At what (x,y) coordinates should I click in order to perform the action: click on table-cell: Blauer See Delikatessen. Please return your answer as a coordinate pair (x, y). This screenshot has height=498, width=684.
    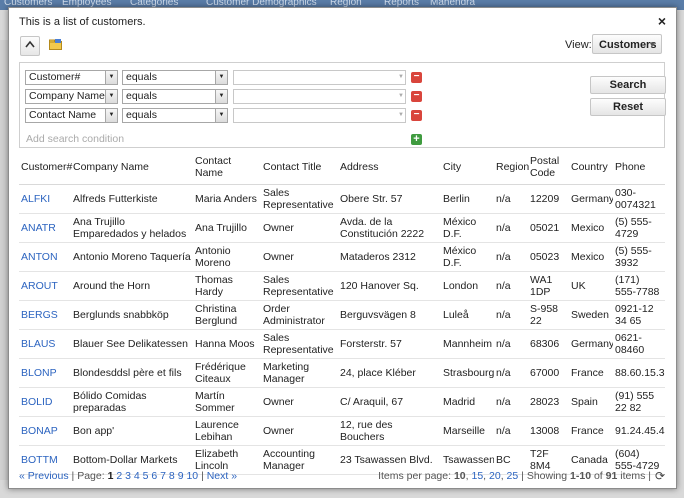
    Looking at the image, I should click on (132, 344).